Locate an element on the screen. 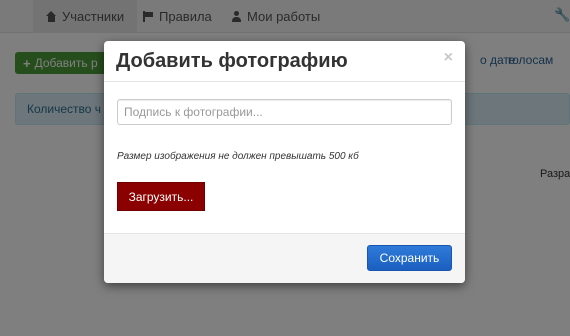 The width and height of the screenshot is (570, 336). modal-header: Добавить фотографию × is located at coordinates (284, 61).